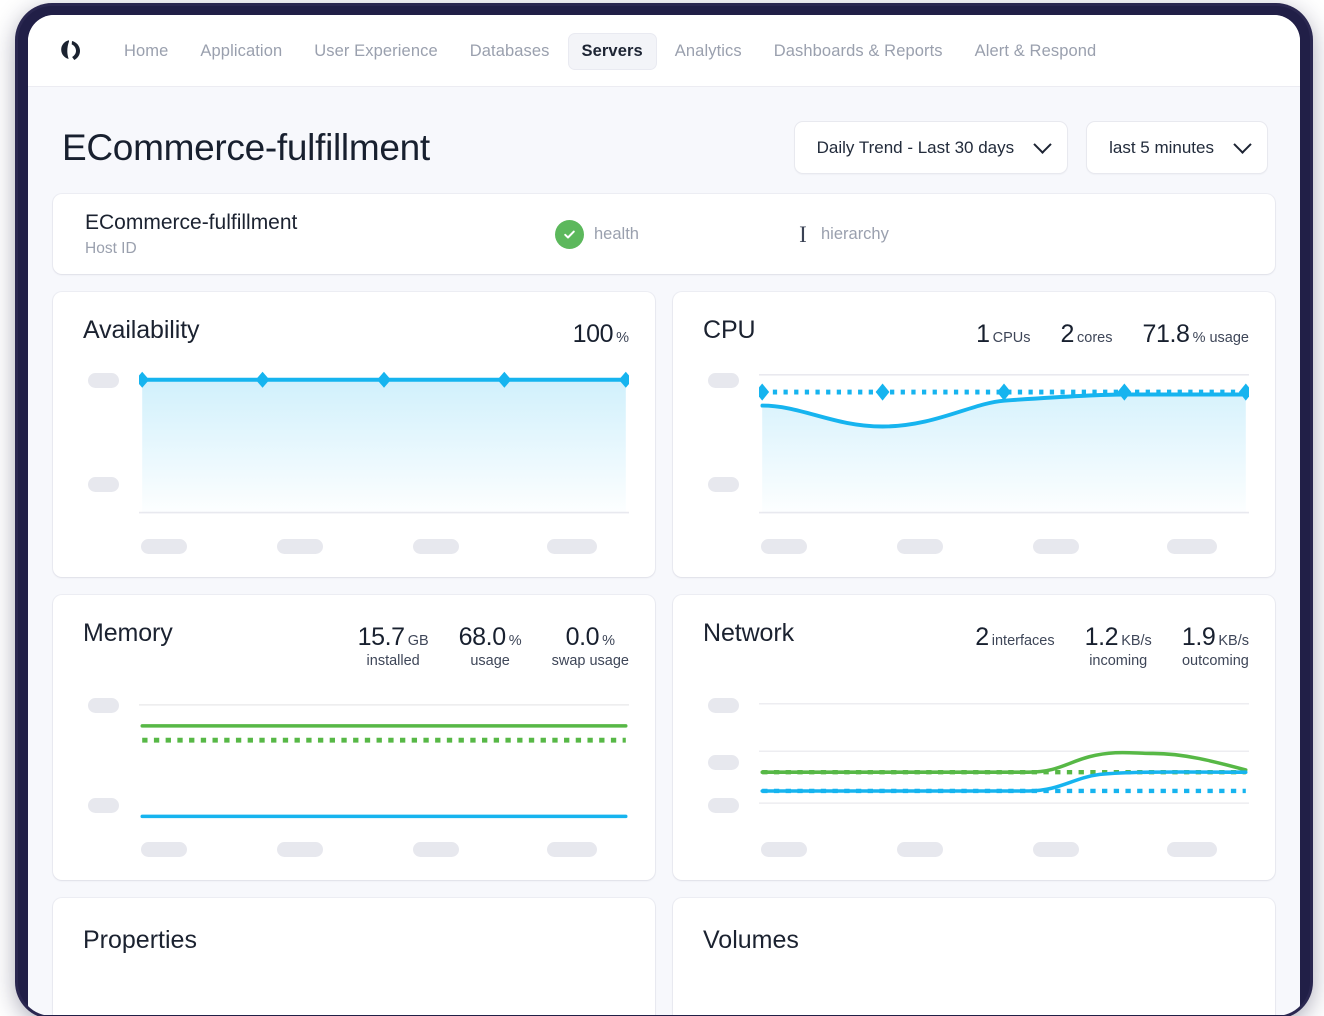 The height and width of the screenshot is (1016, 1324). Describe the element at coordinates (582, 637) in the screenshot. I see `memory-swap-value: 0.0` at that location.